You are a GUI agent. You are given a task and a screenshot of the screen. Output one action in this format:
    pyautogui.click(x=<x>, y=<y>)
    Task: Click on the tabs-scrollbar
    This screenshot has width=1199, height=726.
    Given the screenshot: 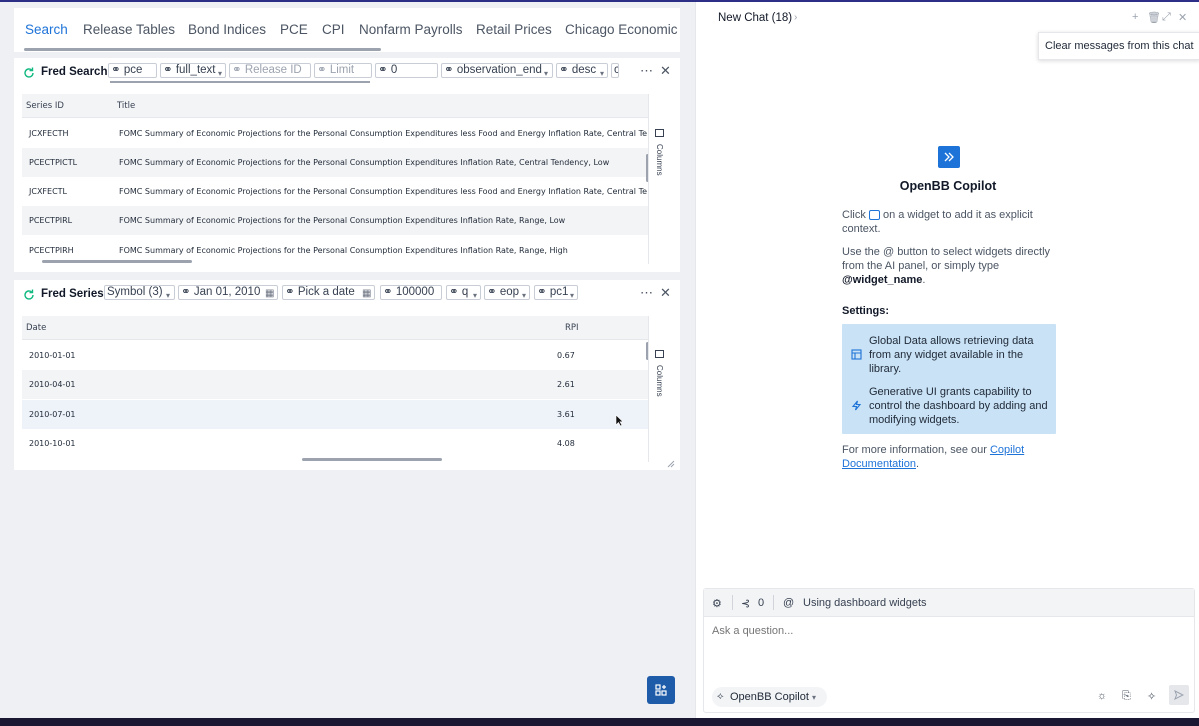 What is the action you would take?
    pyautogui.click(x=202, y=49)
    